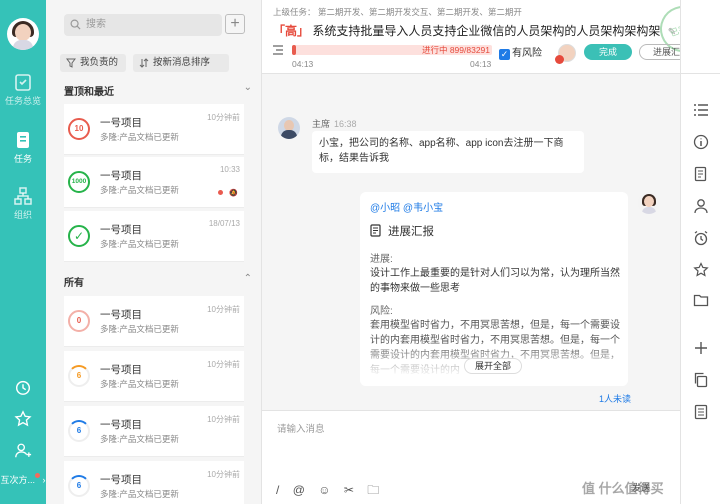  I want to click on search-input: 搜索, so click(143, 25).